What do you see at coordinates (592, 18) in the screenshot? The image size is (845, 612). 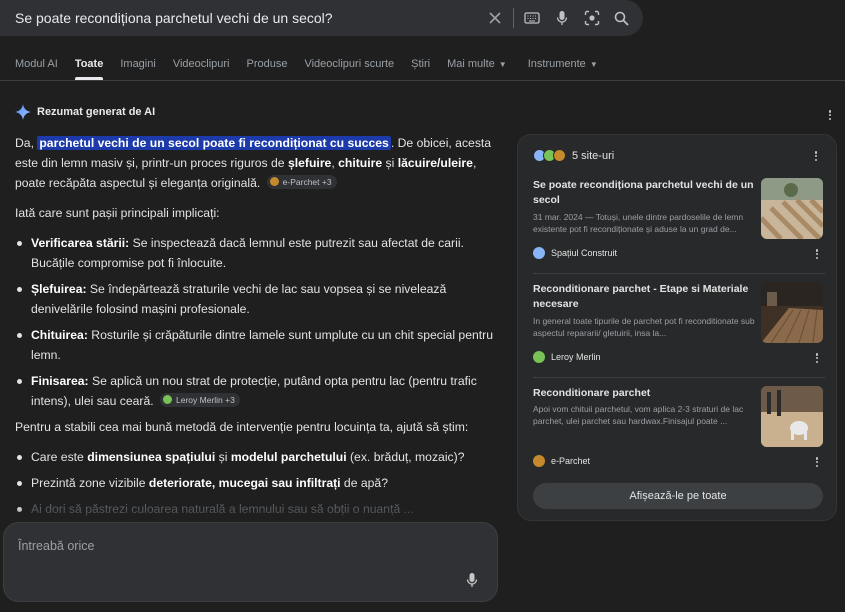 I see `lens-icon` at bounding box center [592, 18].